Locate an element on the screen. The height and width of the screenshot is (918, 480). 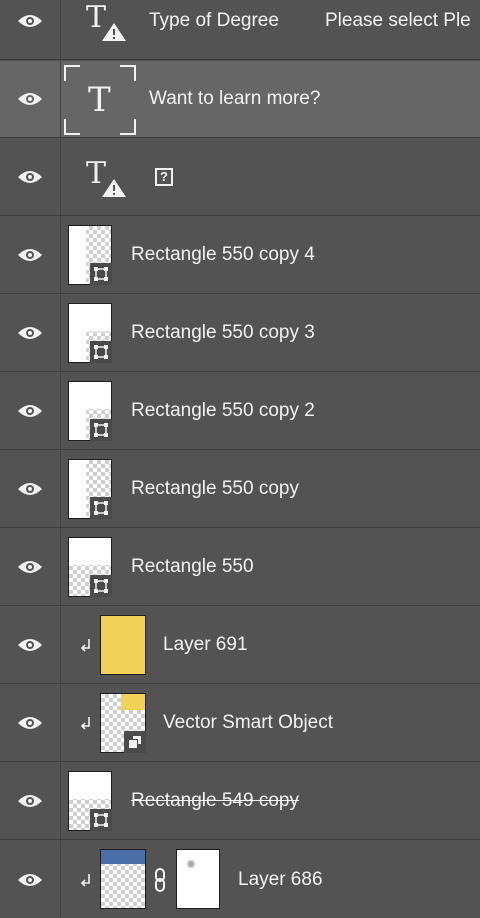
layer-row-layer-686: Layer 686 is located at coordinates (240, 879).